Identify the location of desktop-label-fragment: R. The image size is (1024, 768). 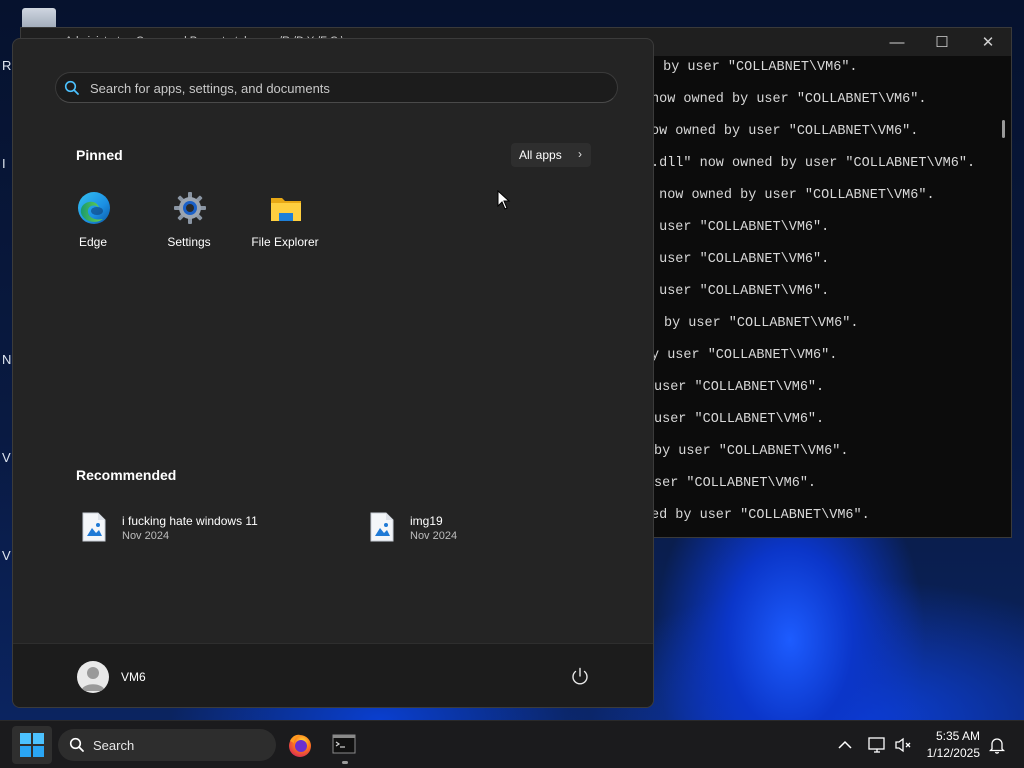
(7, 65).